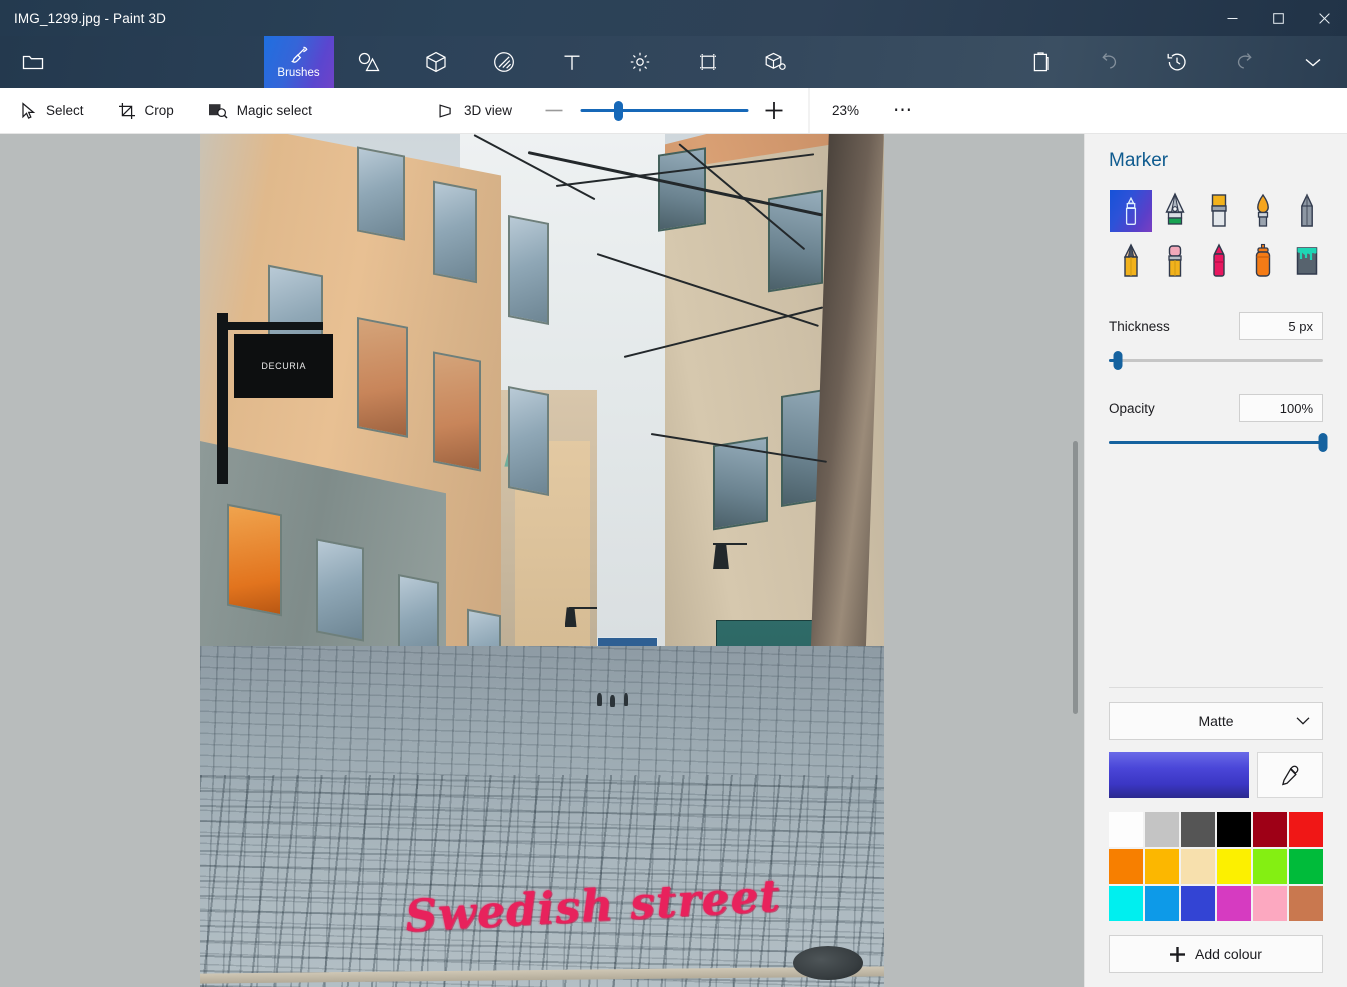 This screenshot has width=1347, height=987. I want to click on ribbon-bar: Brushes, so click(673, 62).